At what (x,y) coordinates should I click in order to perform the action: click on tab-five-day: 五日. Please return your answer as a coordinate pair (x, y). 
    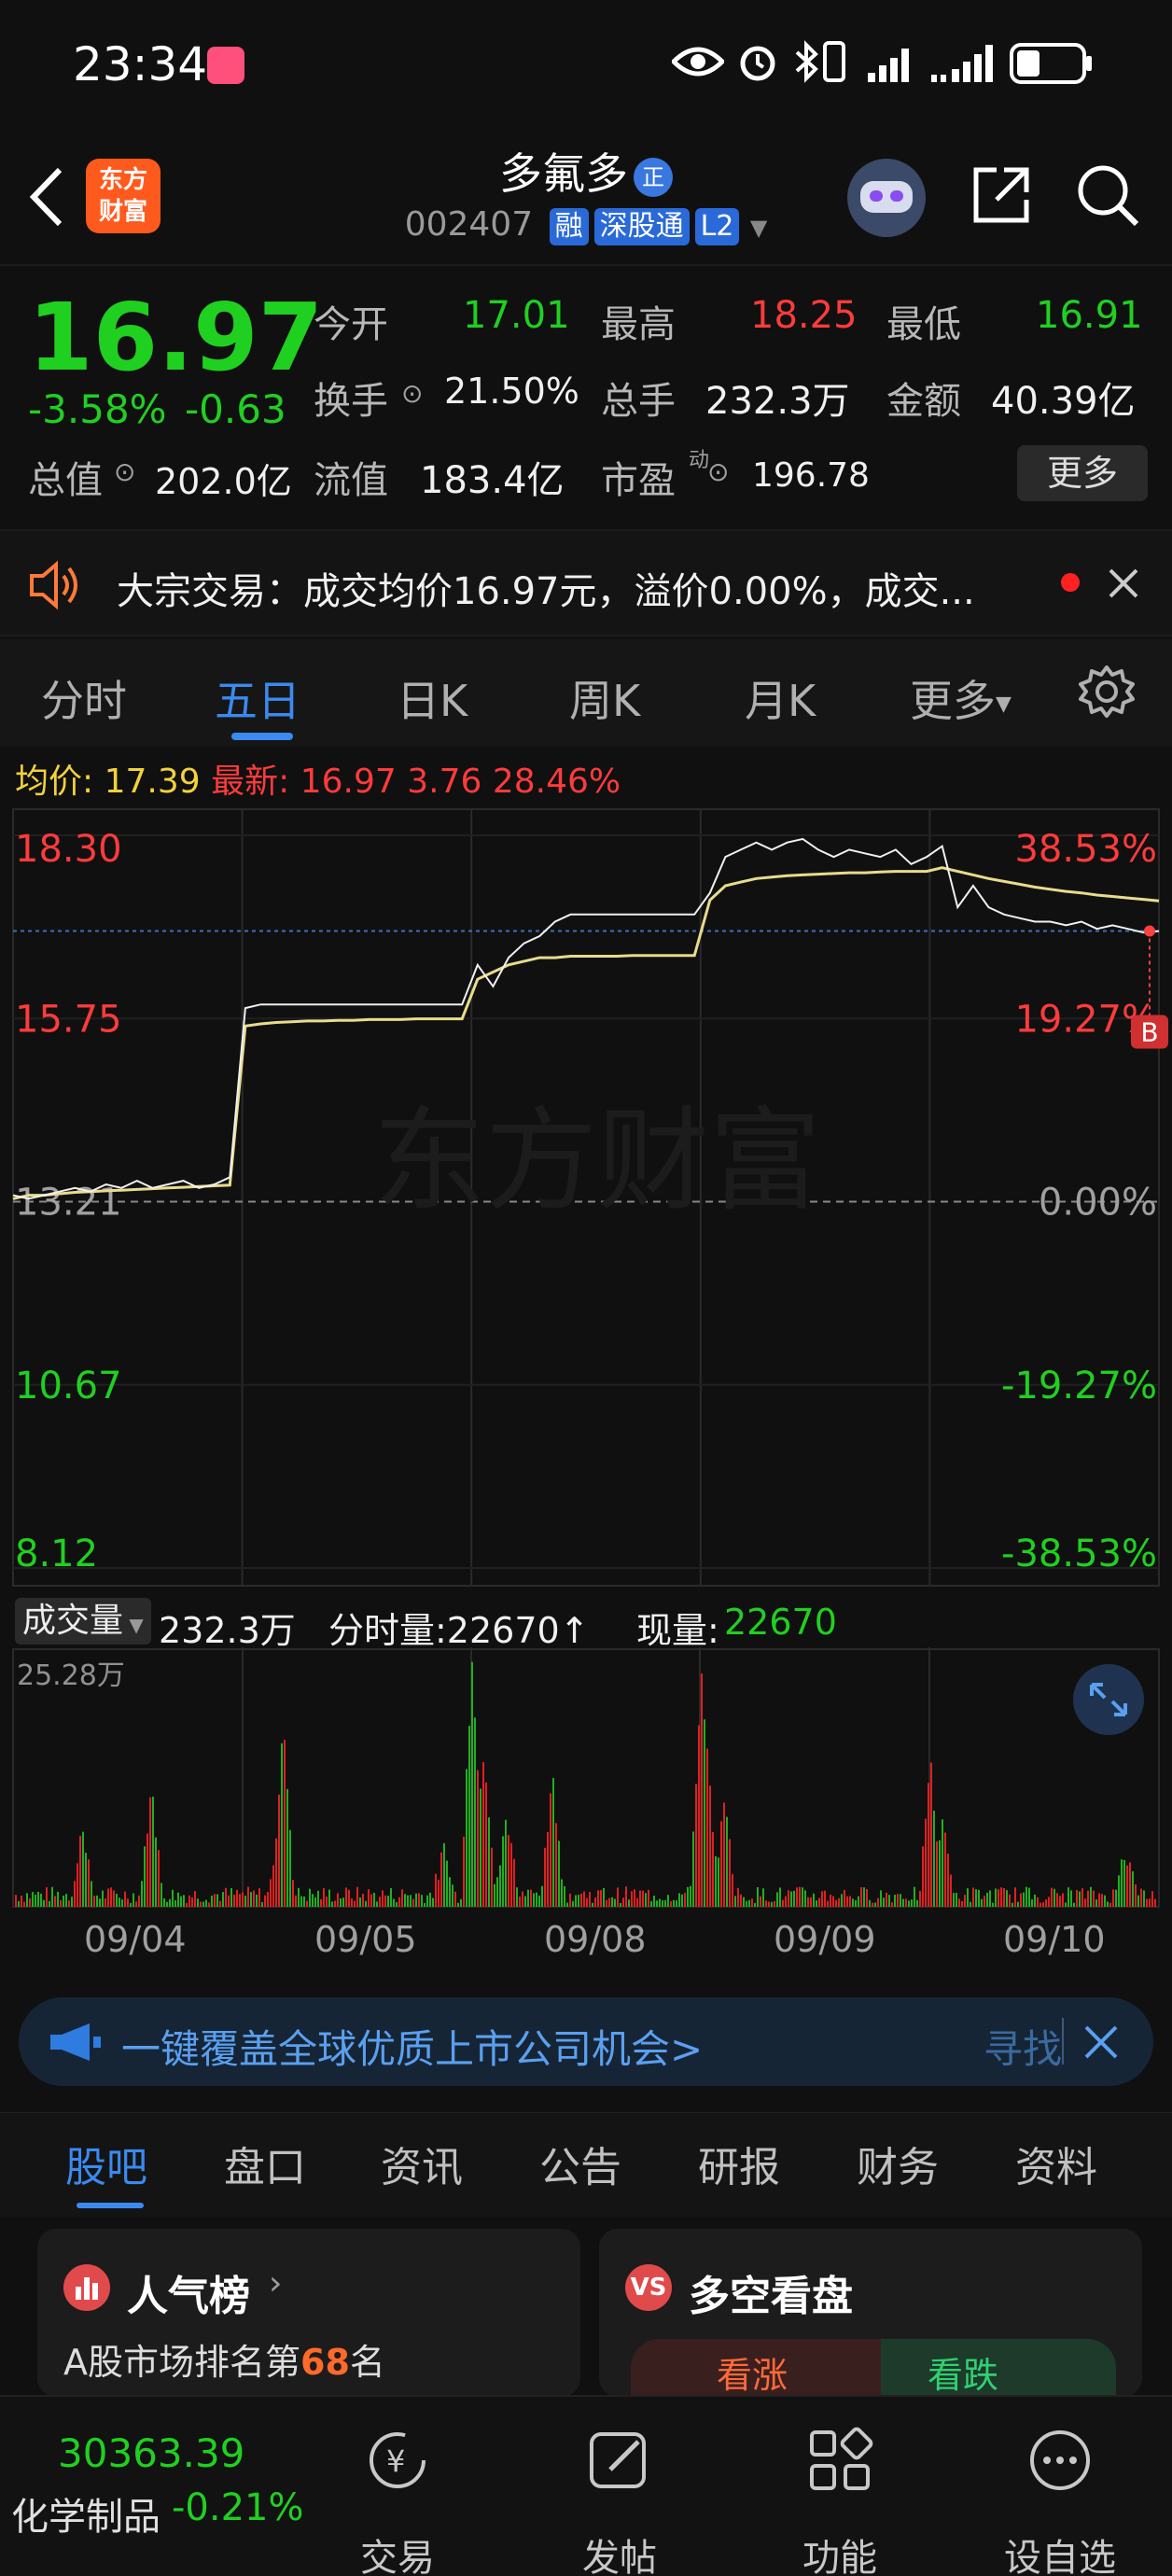
    Looking at the image, I should click on (257, 698).